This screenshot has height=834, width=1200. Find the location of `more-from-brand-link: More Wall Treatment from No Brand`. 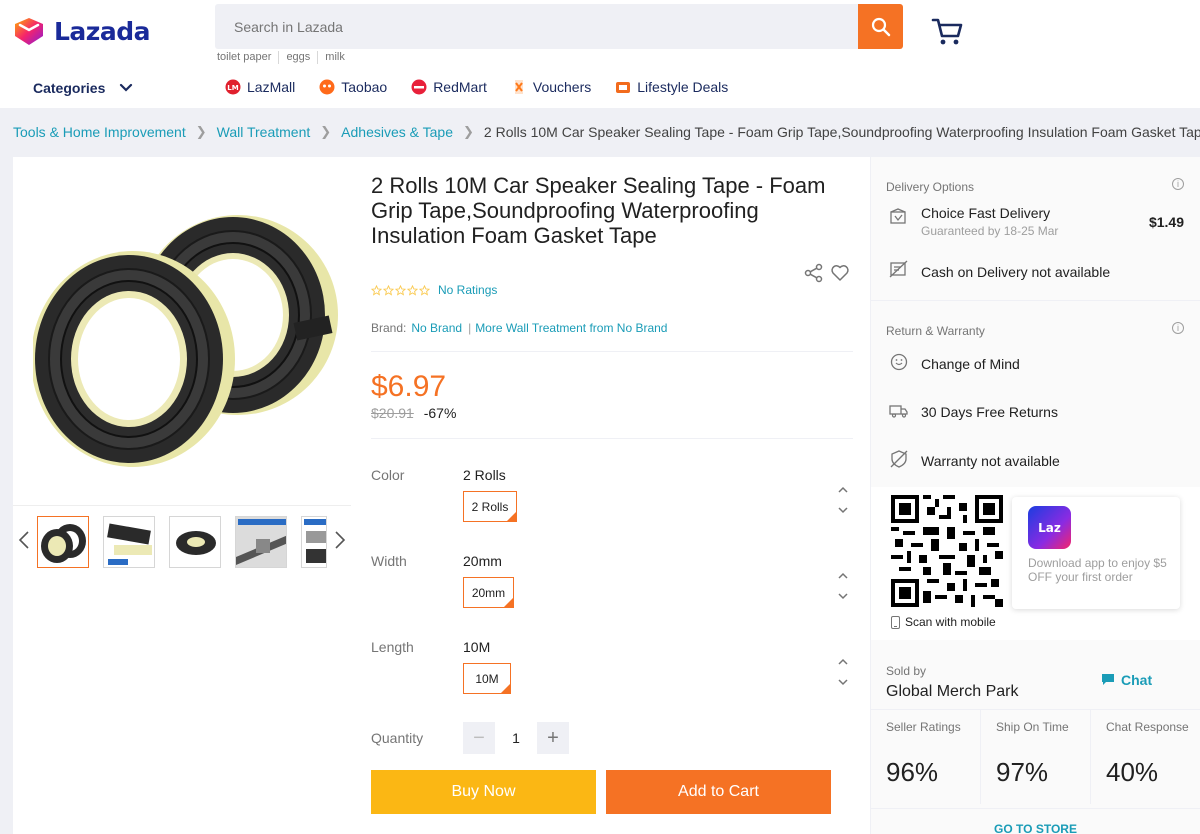

more-from-brand-link: More Wall Treatment from No Brand is located at coordinates (571, 328).